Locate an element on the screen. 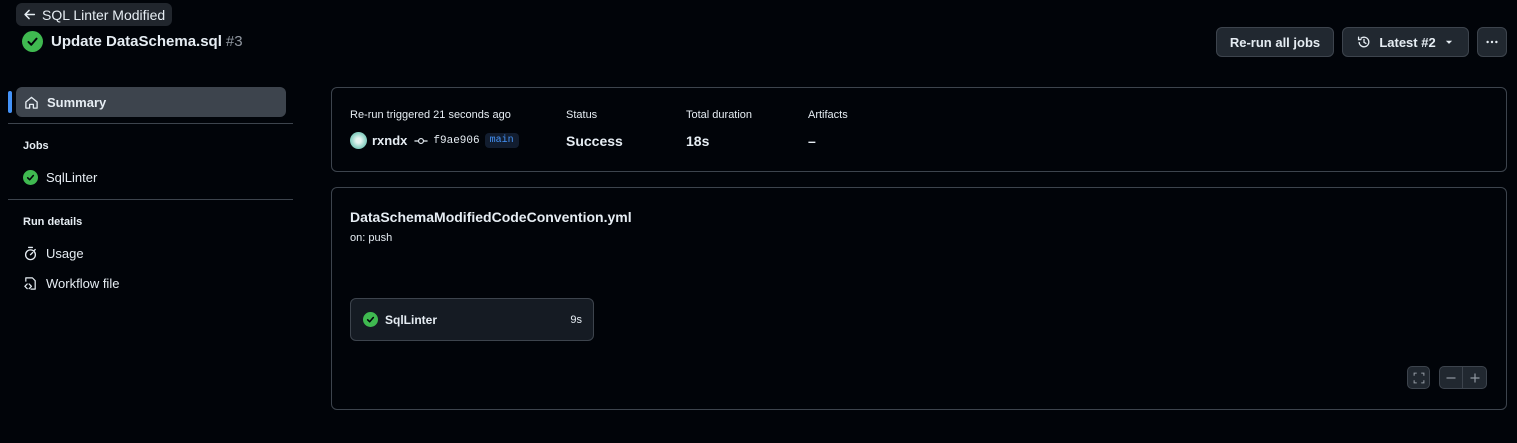 The height and width of the screenshot is (443, 1517). artifacts-value: – is located at coordinates (812, 141).